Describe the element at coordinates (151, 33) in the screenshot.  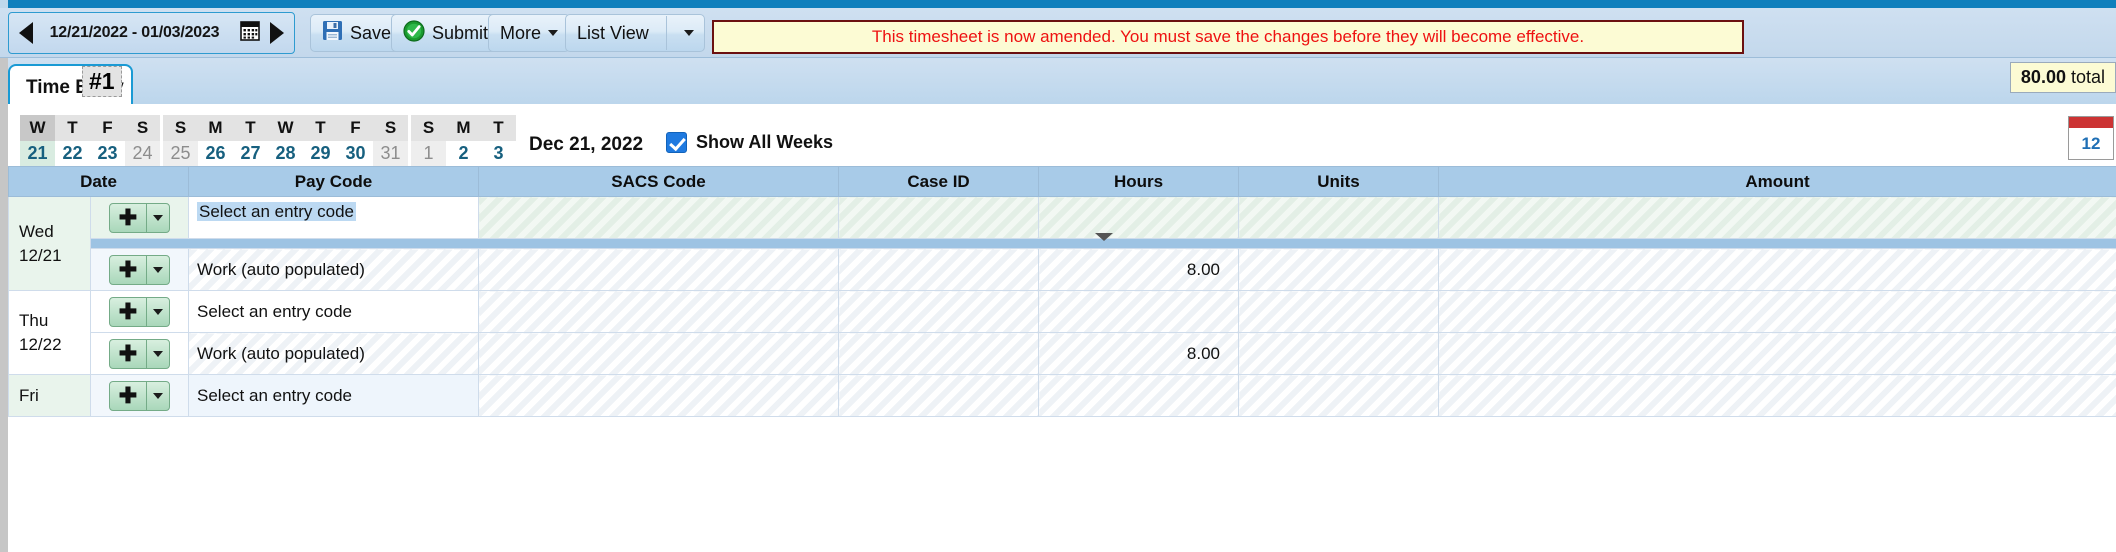
I see `date-range-navigator: 12/21/2022 - 01/03/2023` at that location.